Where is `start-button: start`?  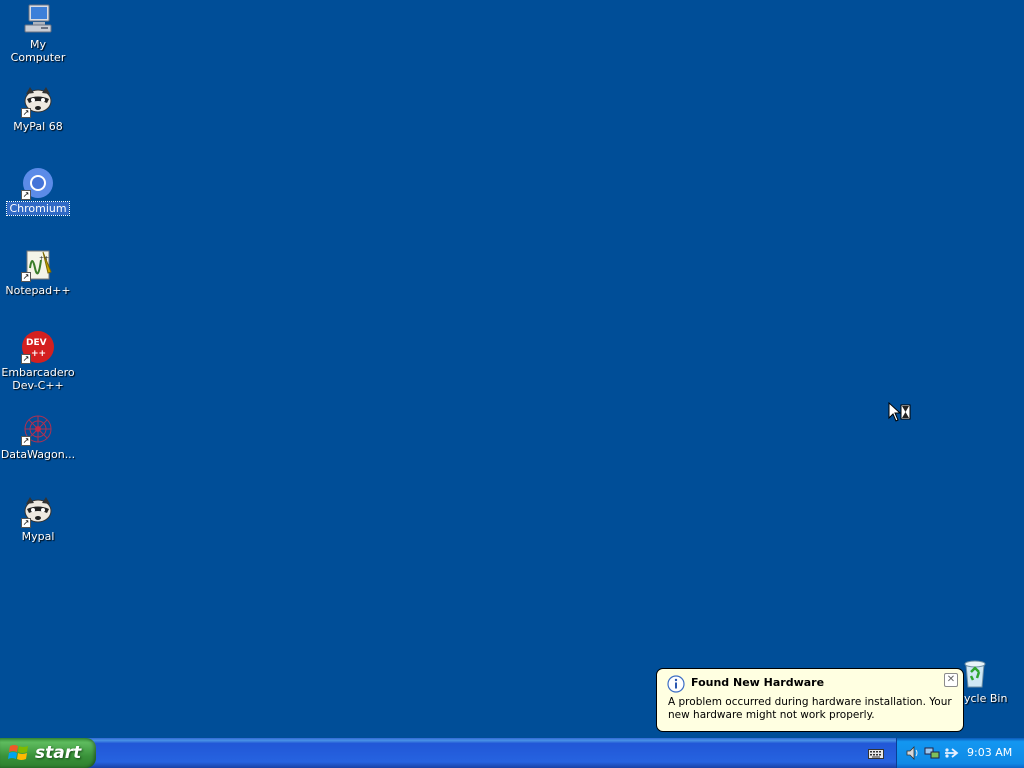
start-button: start is located at coordinates (48, 753).